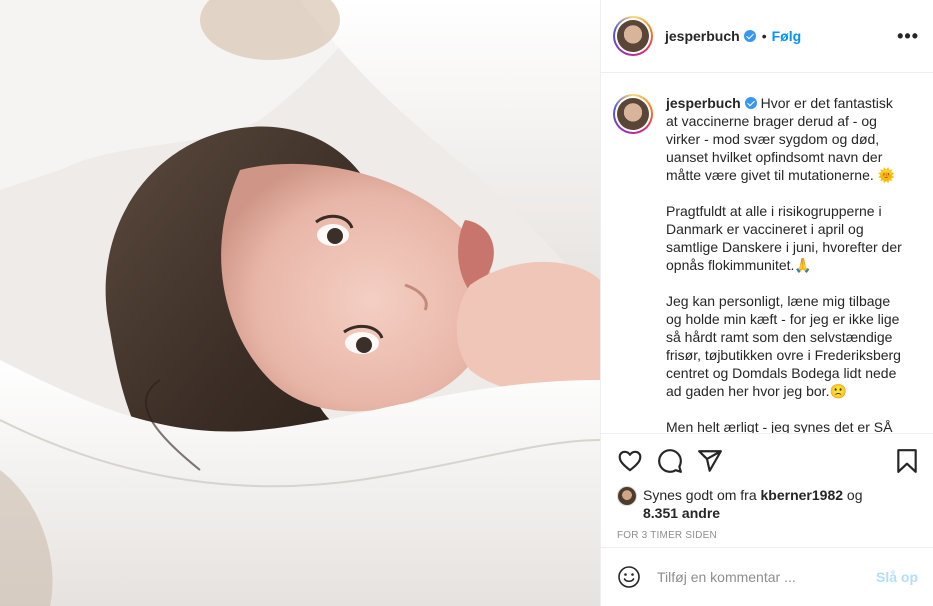  What do you see at coordinates (802, 495) in the screenshot?
I see `liker-username: kberner1982` at bounding box center [802, 495].